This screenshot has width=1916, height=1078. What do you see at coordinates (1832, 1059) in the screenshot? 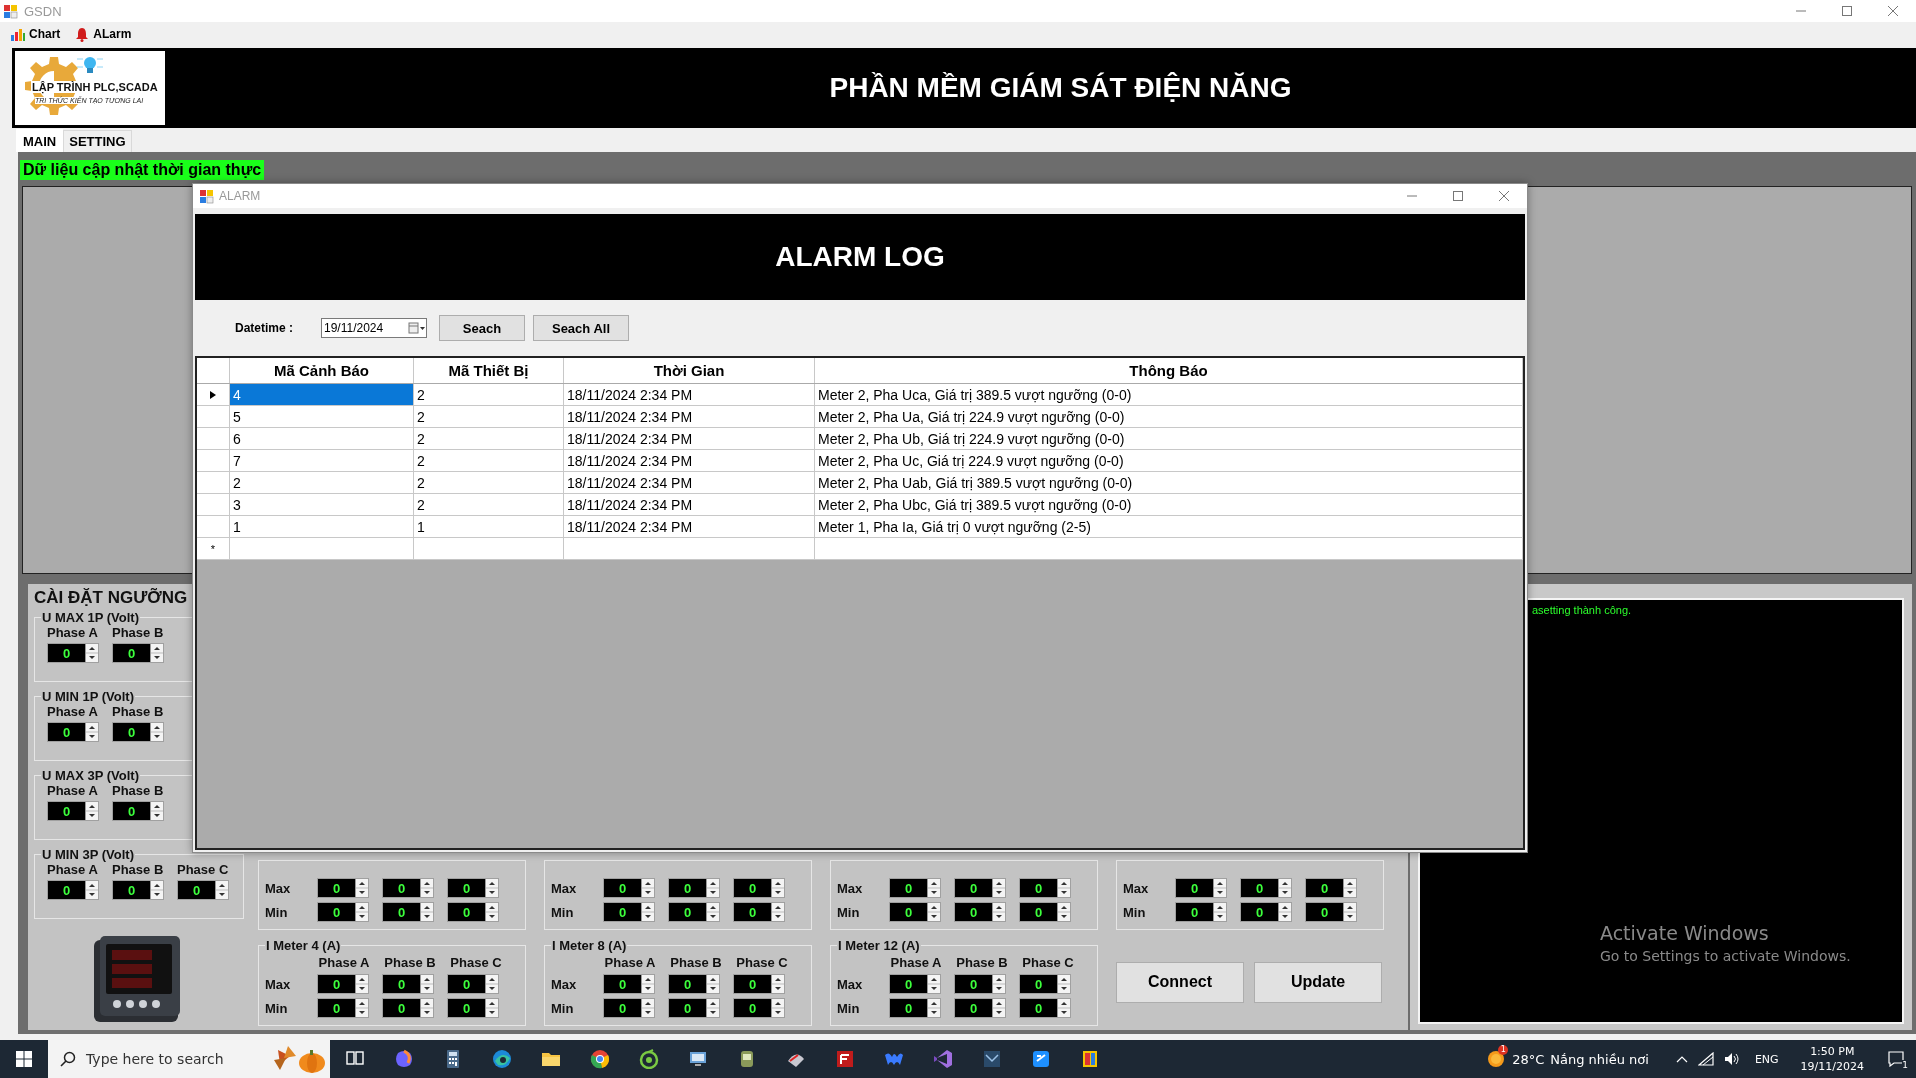
I see `clock: 1:50 PM 19/11/2024` at bounding box center [1832, 1059].